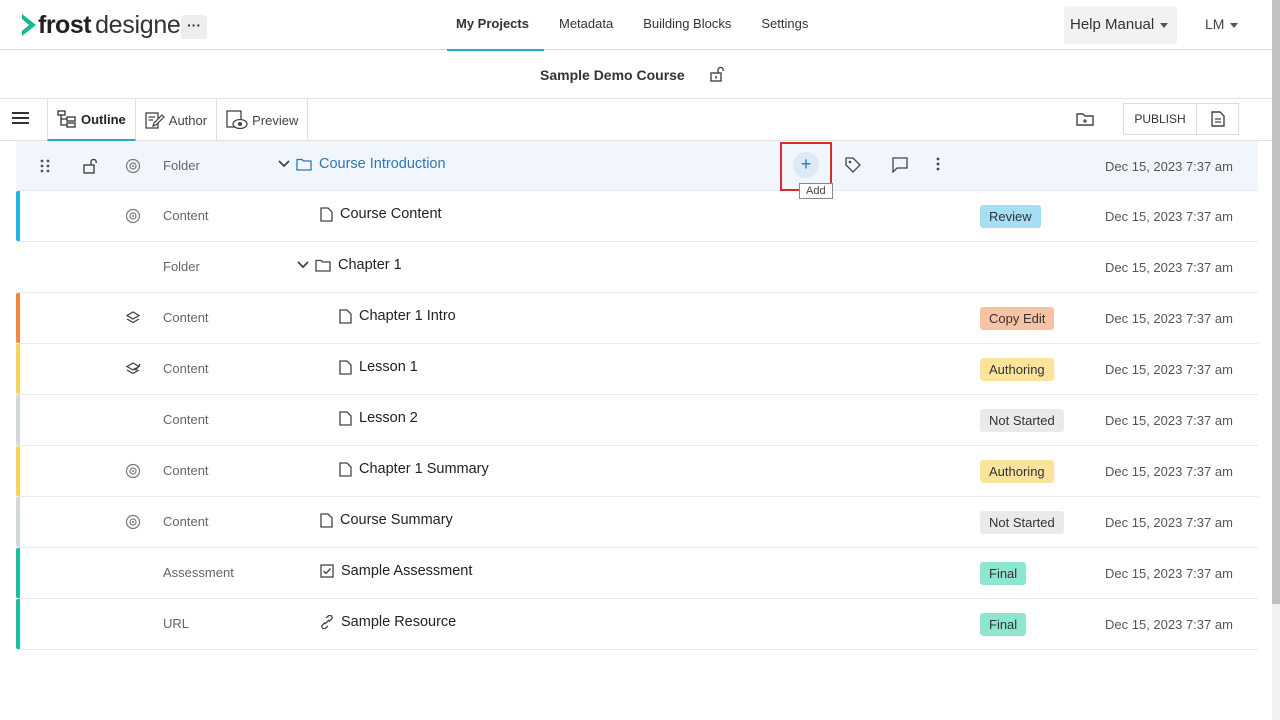 This screenshot has width=1280, height=720. Describe the element at coordinates (784, 25) in the screenshot. I see `nav-tab-settings: Settings` at that location.